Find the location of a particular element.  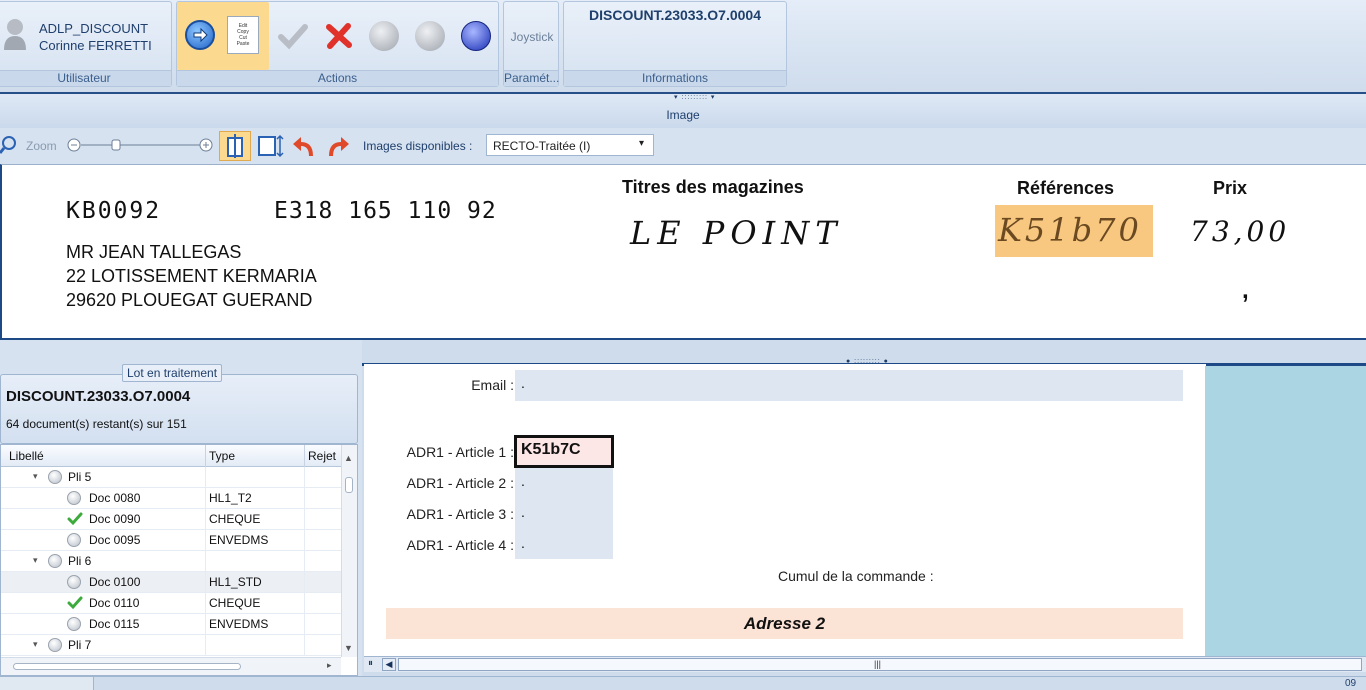

grid-doc-row: Doc 0100 HL1_STD is located at coordinates (171, 582).